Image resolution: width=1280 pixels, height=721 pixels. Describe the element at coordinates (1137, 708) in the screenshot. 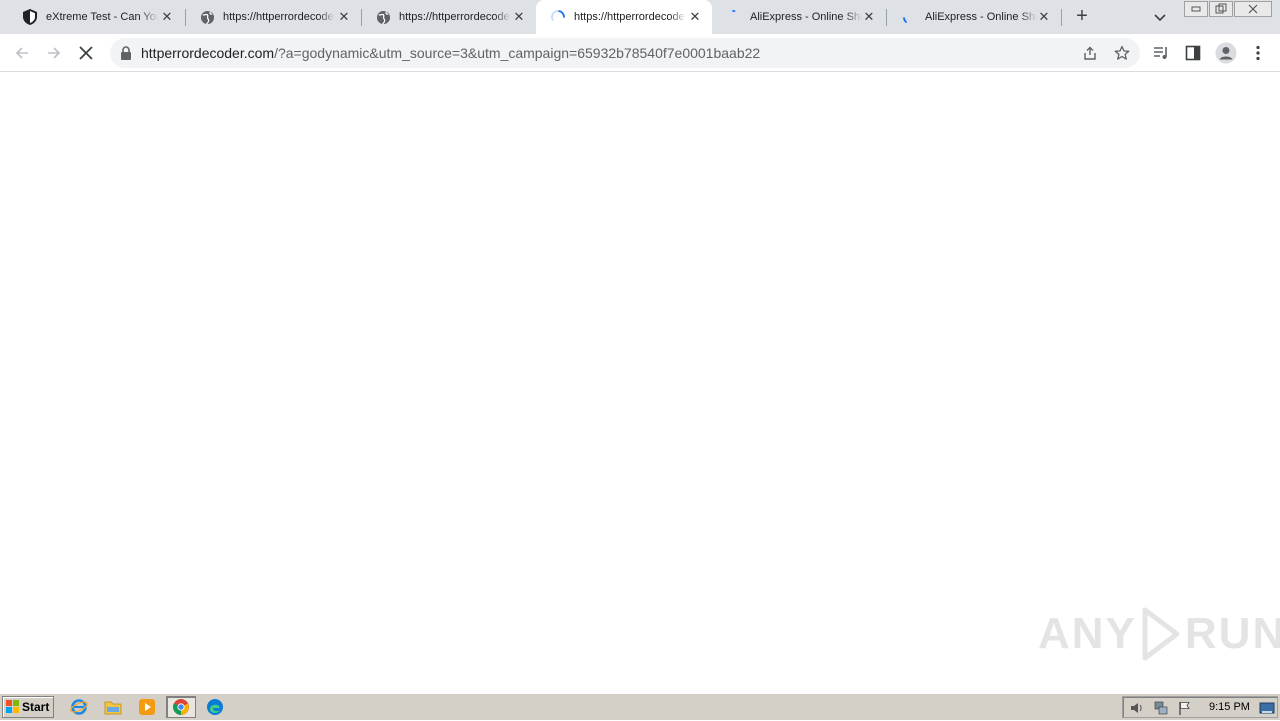

I see `volume-icon` at that location.